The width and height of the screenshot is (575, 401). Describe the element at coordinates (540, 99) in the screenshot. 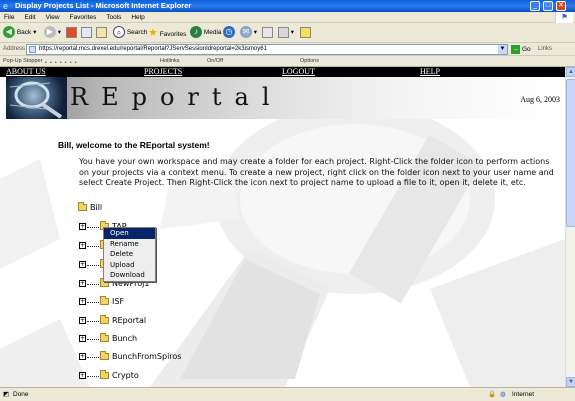

I see `banner-date: Aug 6, 2003` at that location.